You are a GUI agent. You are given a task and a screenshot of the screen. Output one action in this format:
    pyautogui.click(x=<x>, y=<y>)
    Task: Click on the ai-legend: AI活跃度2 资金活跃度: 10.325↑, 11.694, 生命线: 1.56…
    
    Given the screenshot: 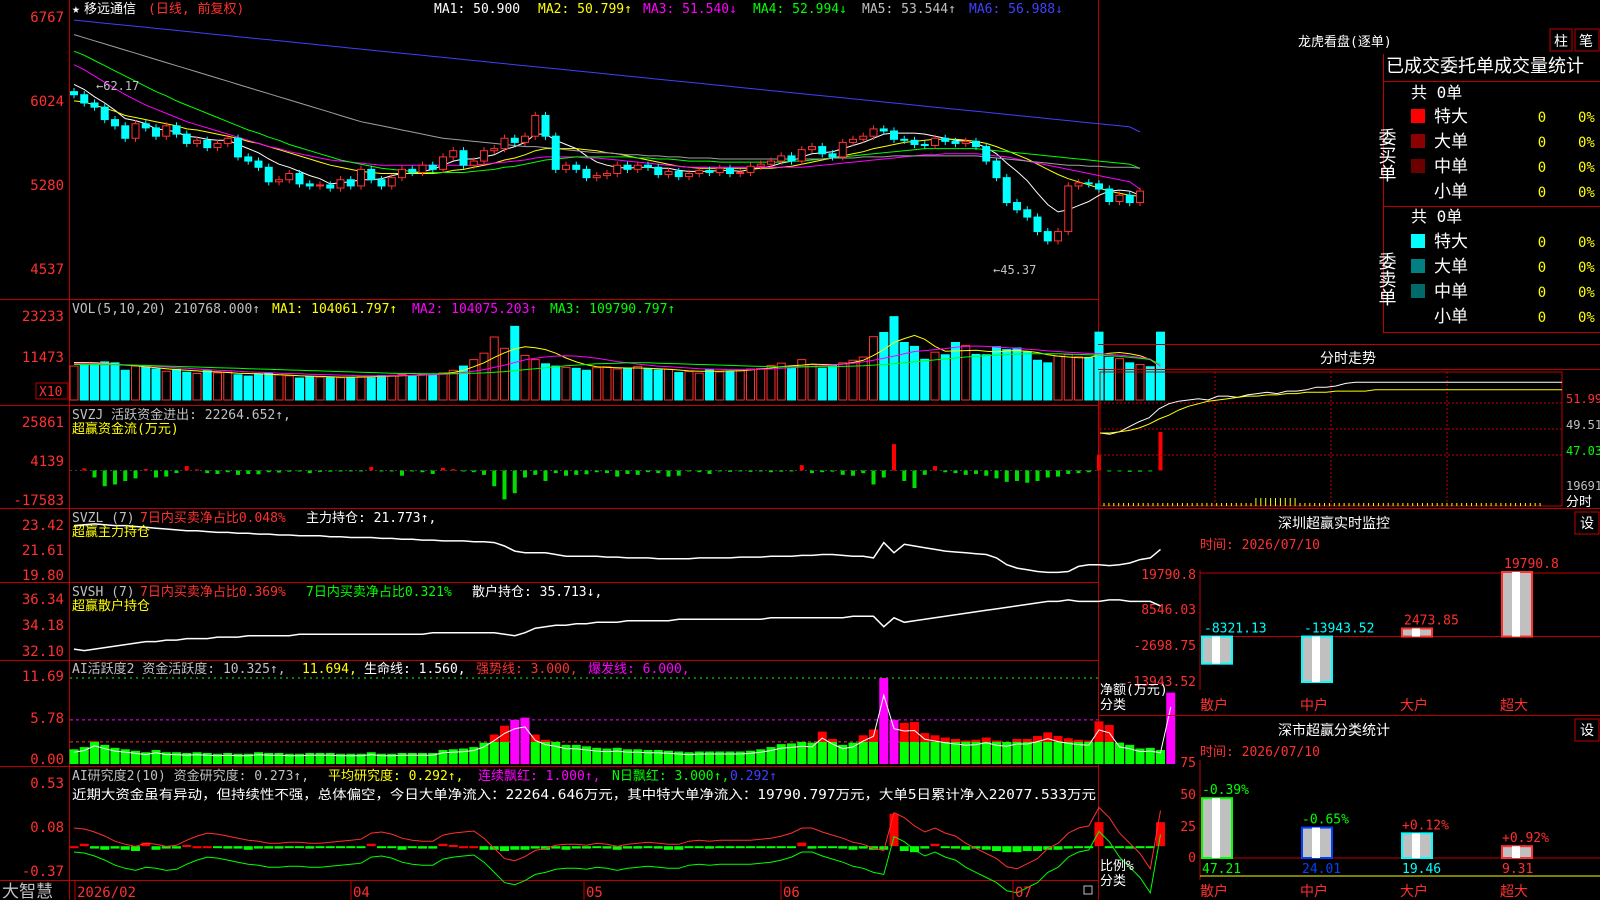 What is the action you would take?
    pyautogui.click(x=381, y=669)
    